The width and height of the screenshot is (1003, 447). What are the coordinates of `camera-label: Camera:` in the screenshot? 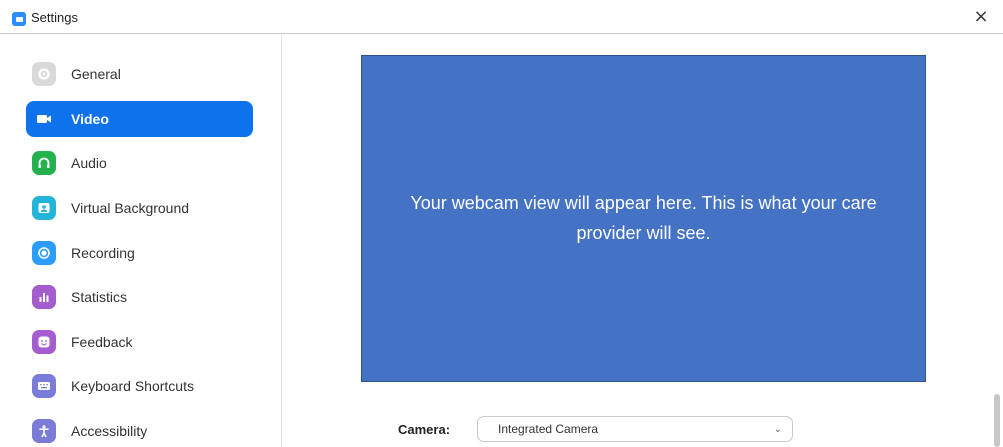 It's located at (424, 429).